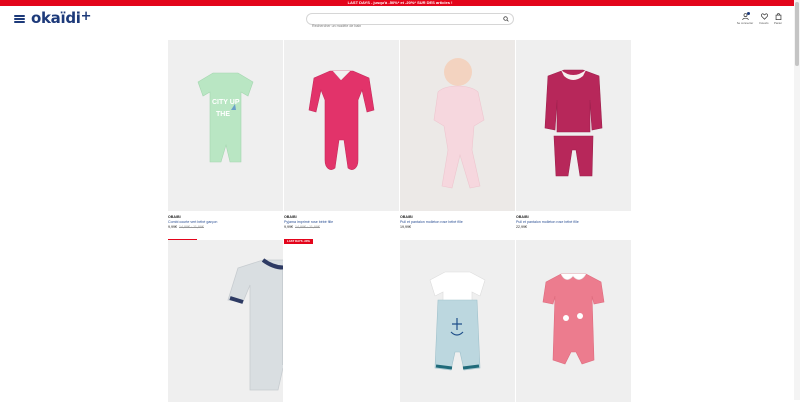  Describe the element at coordinates (225, 125) in the screenshot. I see `product-image: CITY UP THE` at that location.